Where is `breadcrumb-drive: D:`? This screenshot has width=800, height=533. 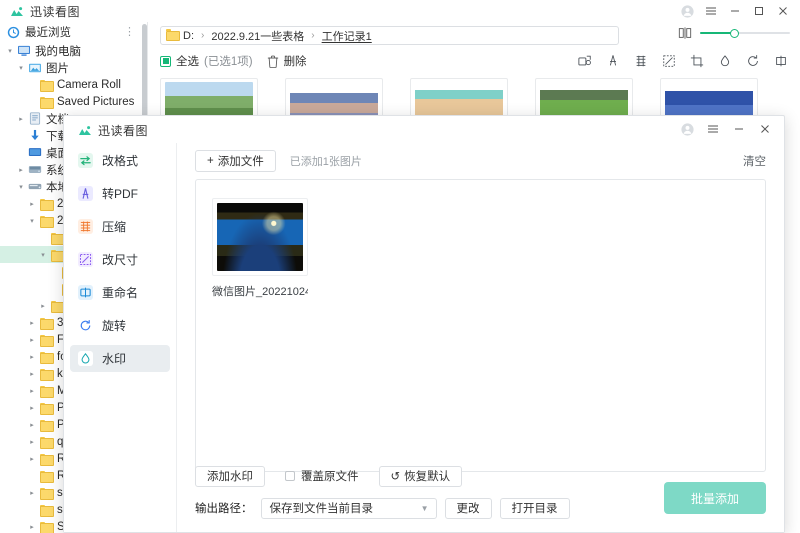
breadcrumb-drive: D: is located at coordinates (188, 36).